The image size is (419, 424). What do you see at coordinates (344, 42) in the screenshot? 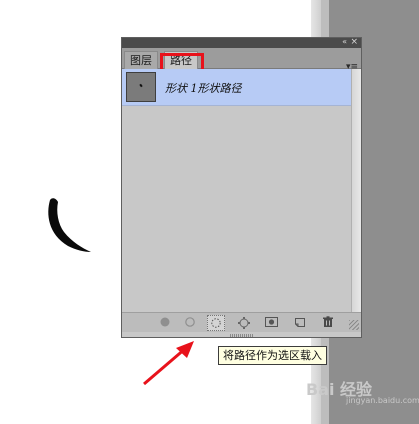
I see `collapse-icon: «` at bounding box center [344, 42].